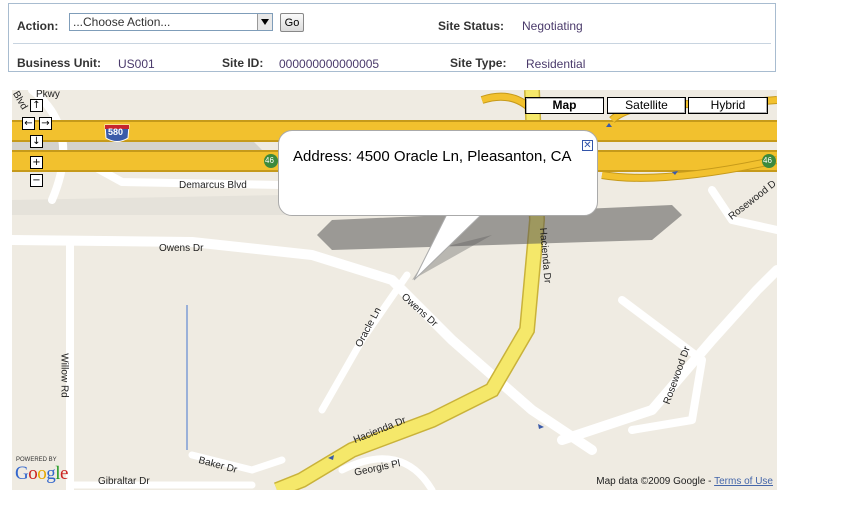 This screenshot has height=505, width=862. Describe the element at coordinates (28, 123) in the screenshot. I see `pan-left-icon: ←` at that location.